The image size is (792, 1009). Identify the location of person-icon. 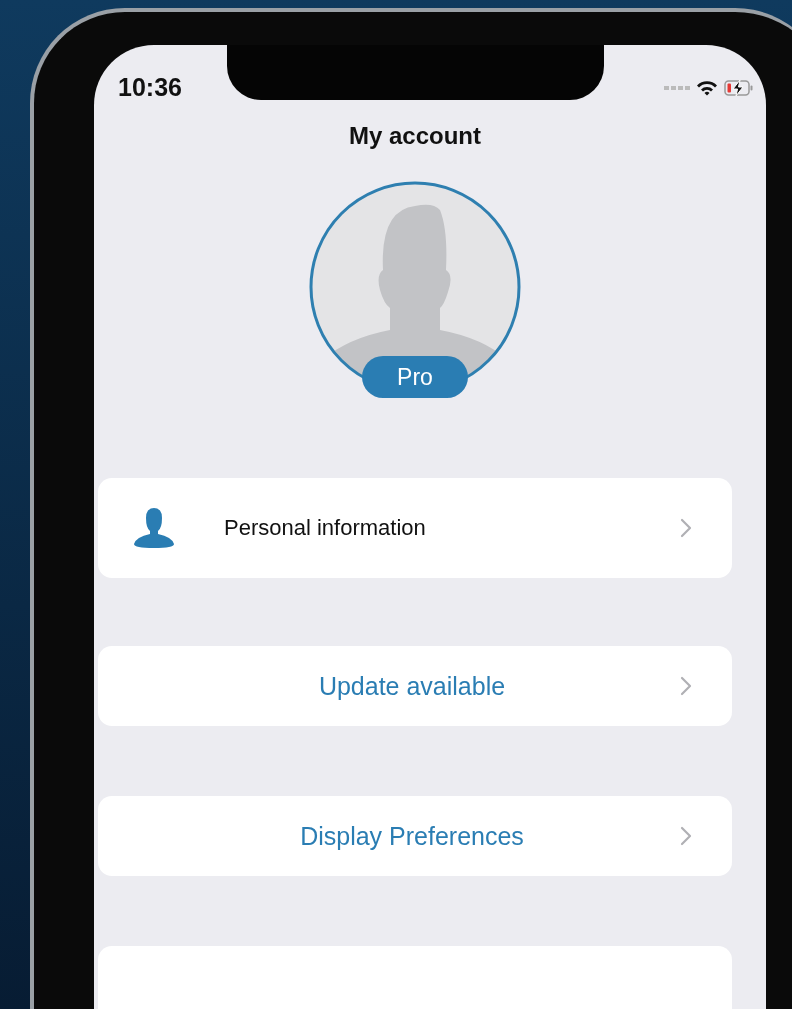
(154, 528).